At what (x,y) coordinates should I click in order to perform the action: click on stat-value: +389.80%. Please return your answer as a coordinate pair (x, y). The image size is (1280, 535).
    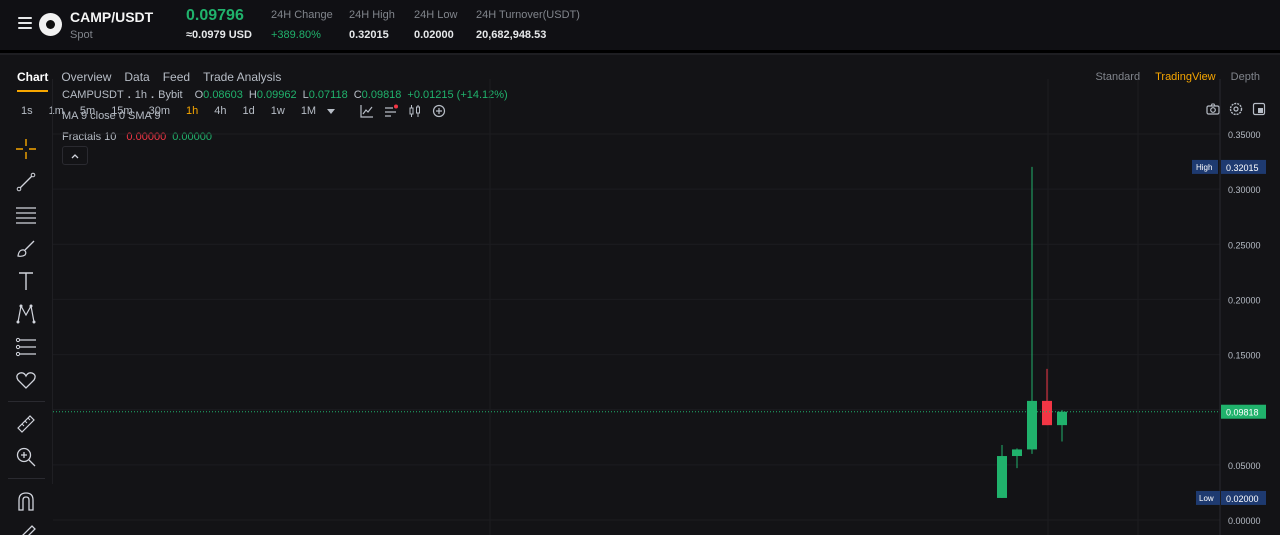
    Looking at the image, I should click on (296, 35).